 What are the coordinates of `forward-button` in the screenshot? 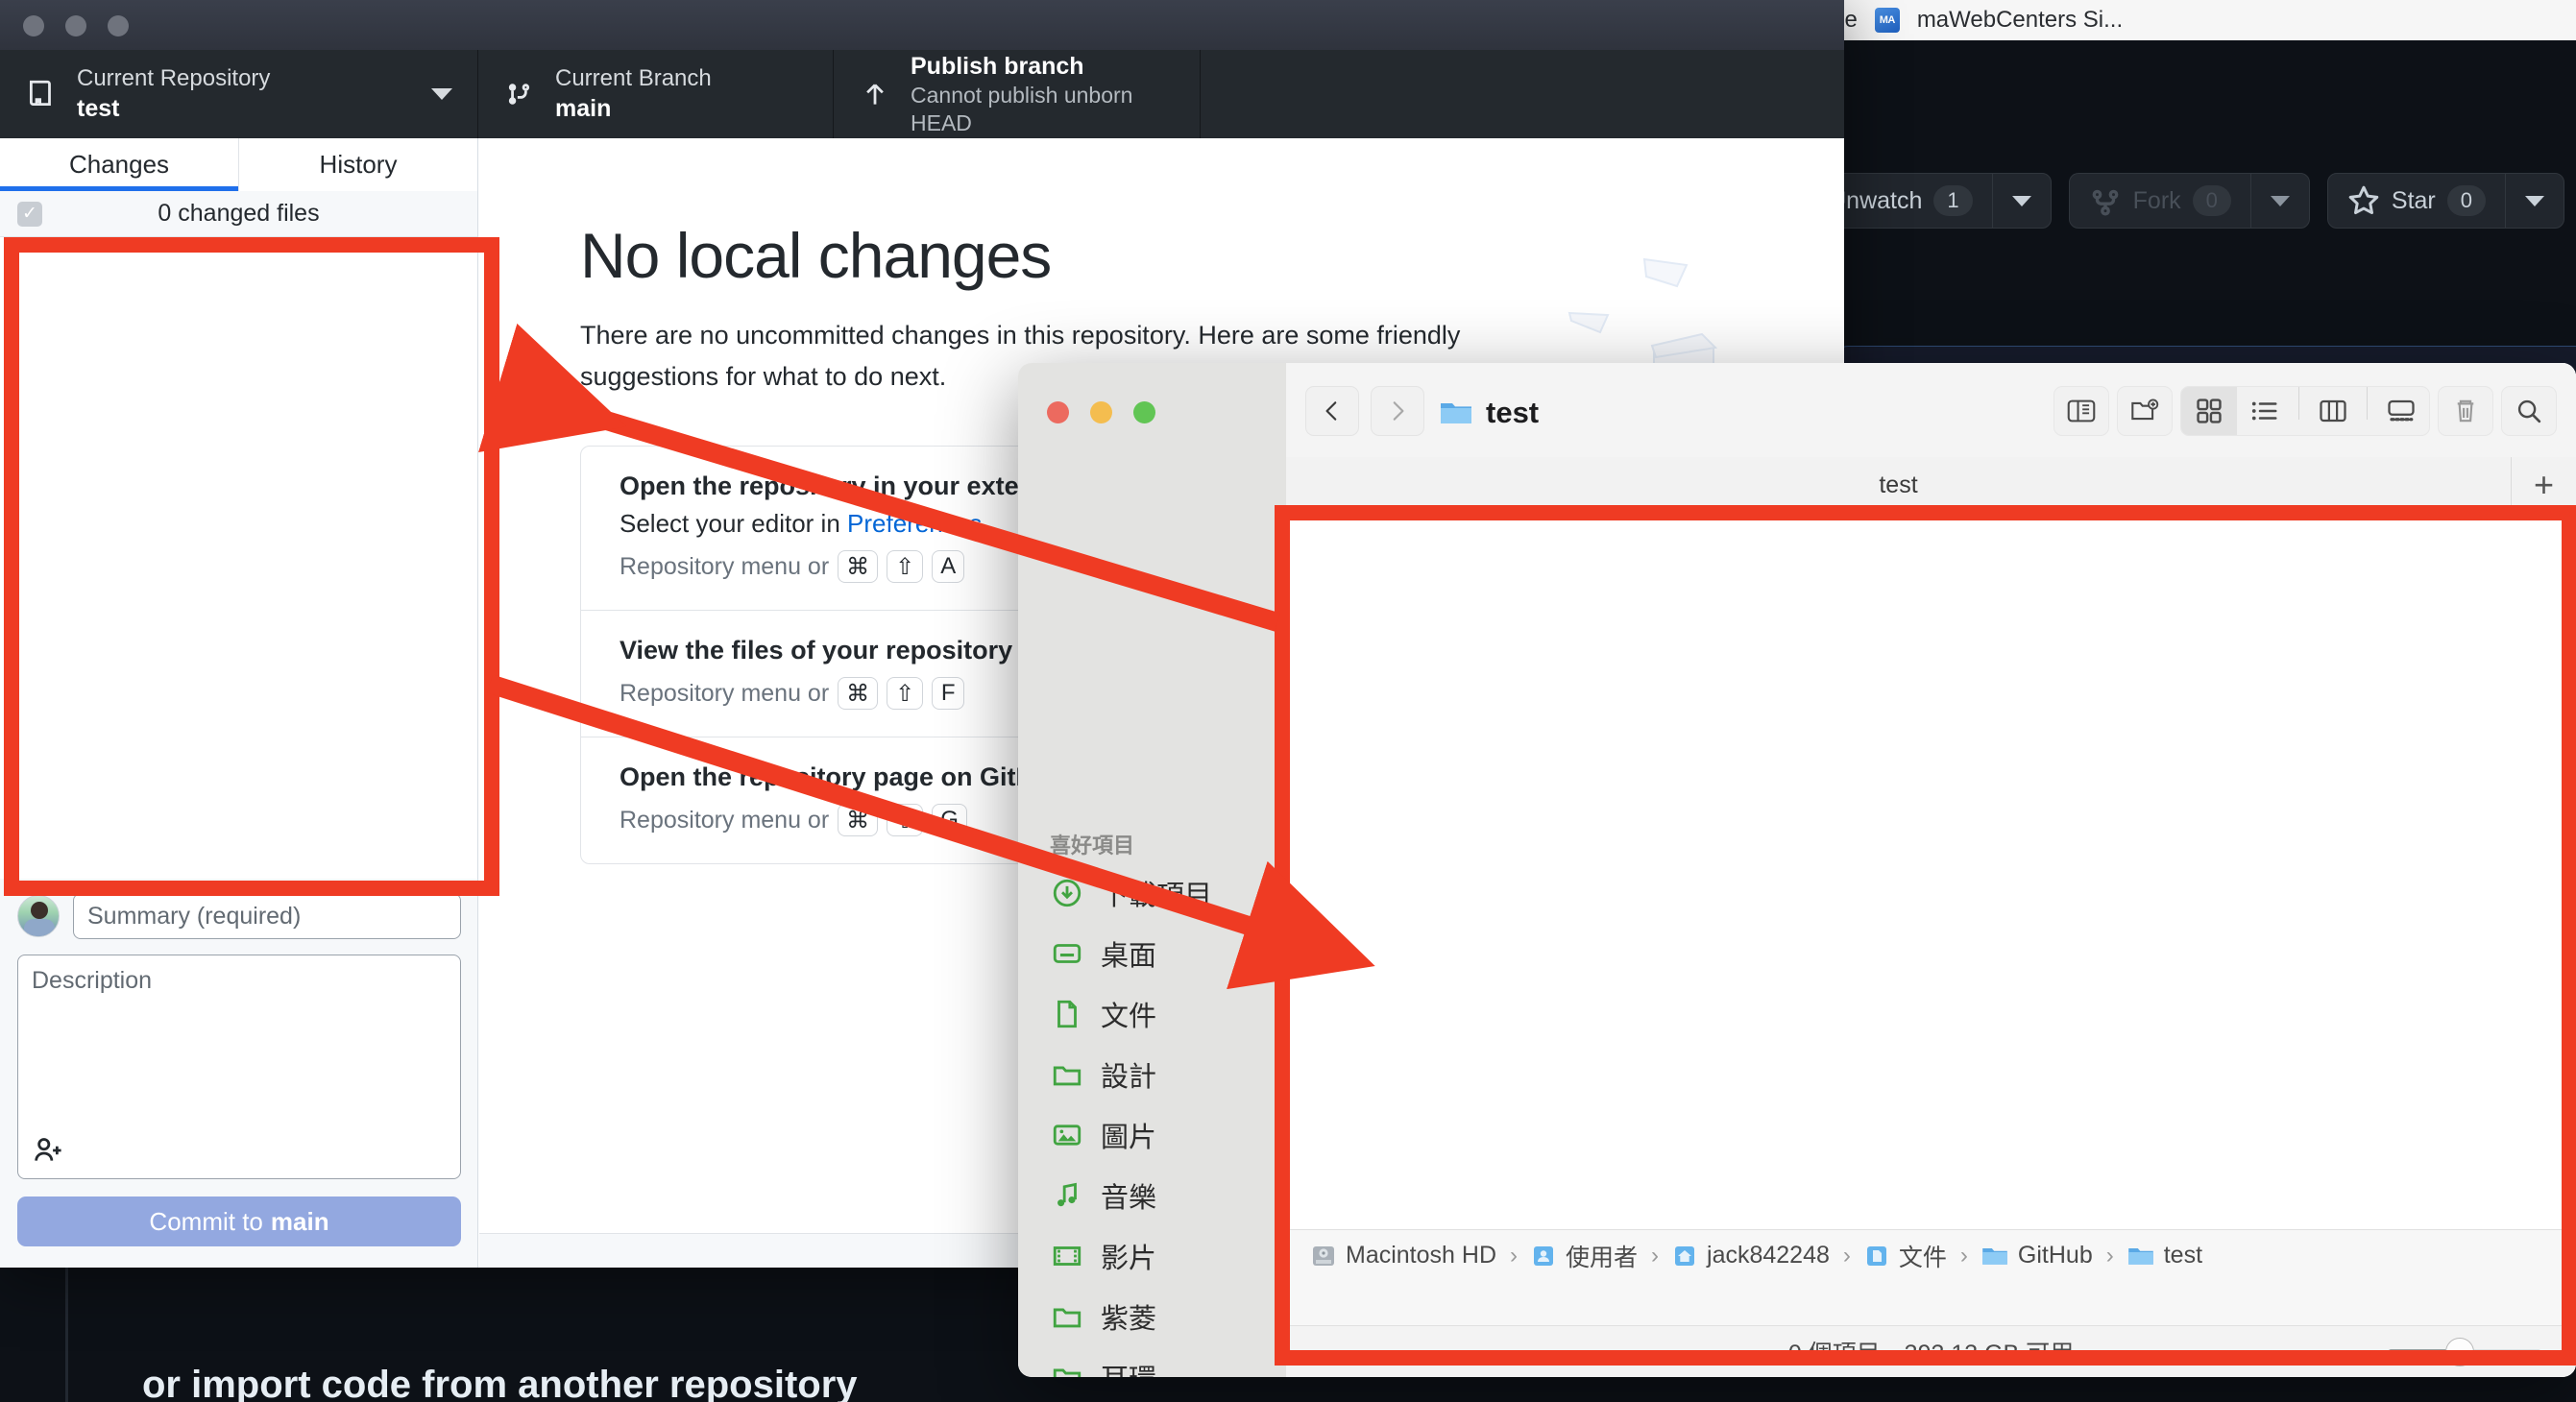 It's located at (1397, 411).